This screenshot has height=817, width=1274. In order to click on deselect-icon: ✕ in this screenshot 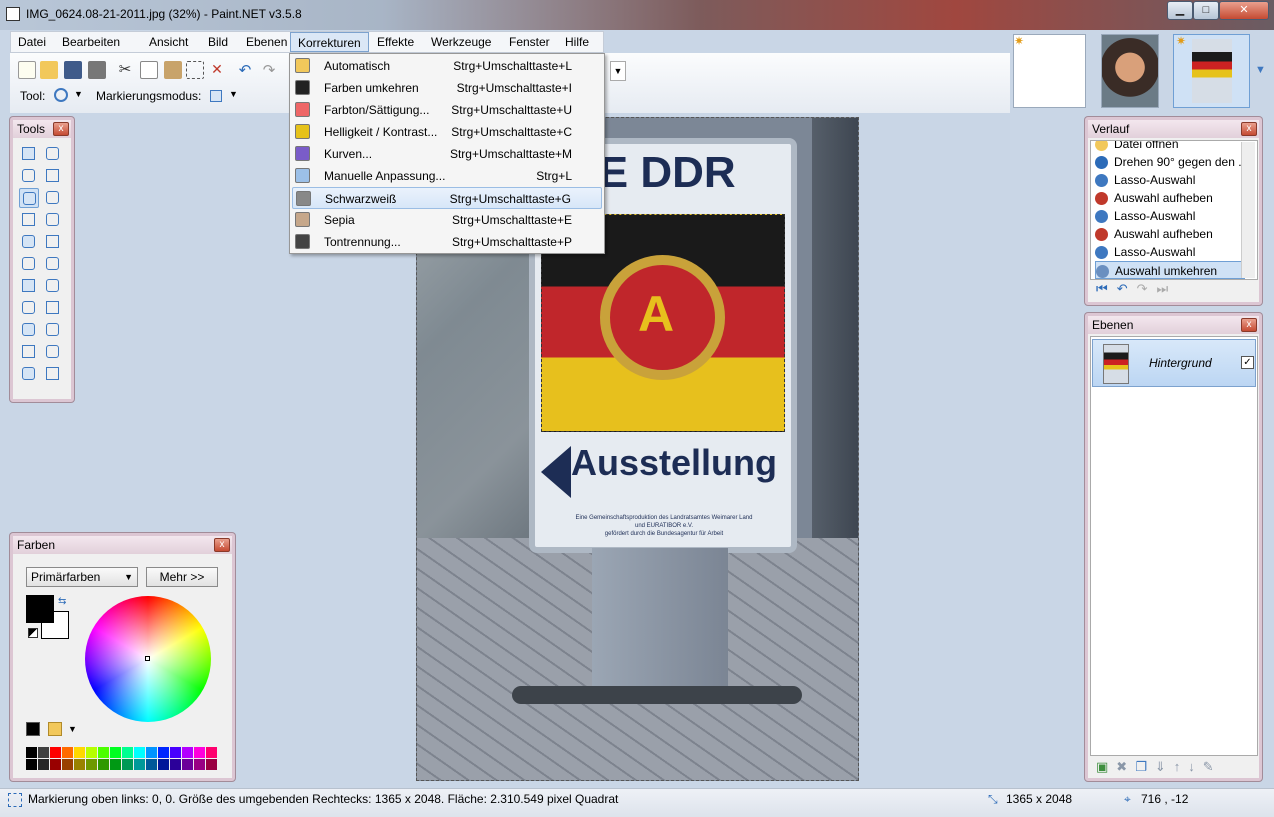, I will do `click(217, 70)`.